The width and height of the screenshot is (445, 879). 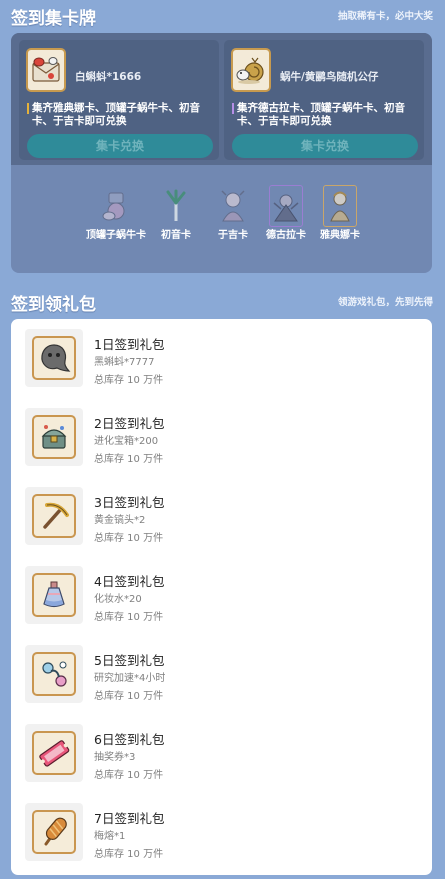 I want to click on gift-section-title: 签到领礼包, so click(x=53, y=305).